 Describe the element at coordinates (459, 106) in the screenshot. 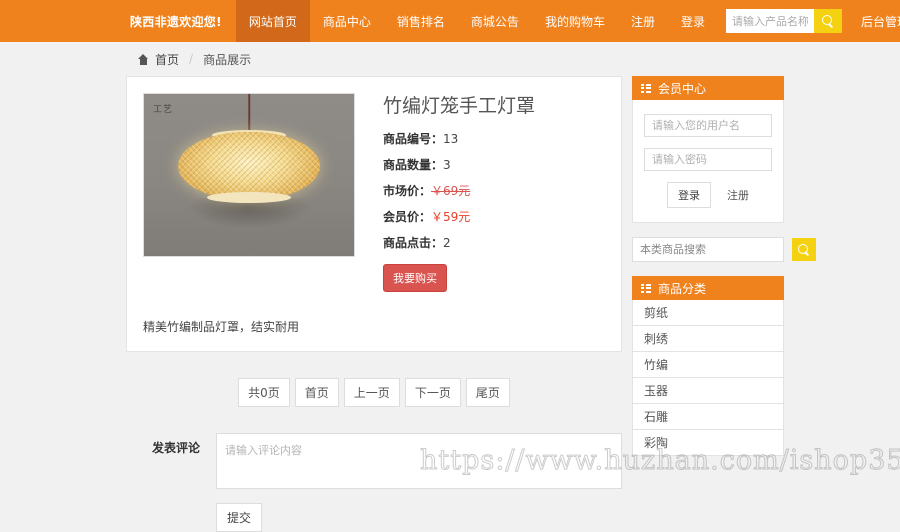

I see `product-title: 竹编灯笼手工灯罩` at that location.